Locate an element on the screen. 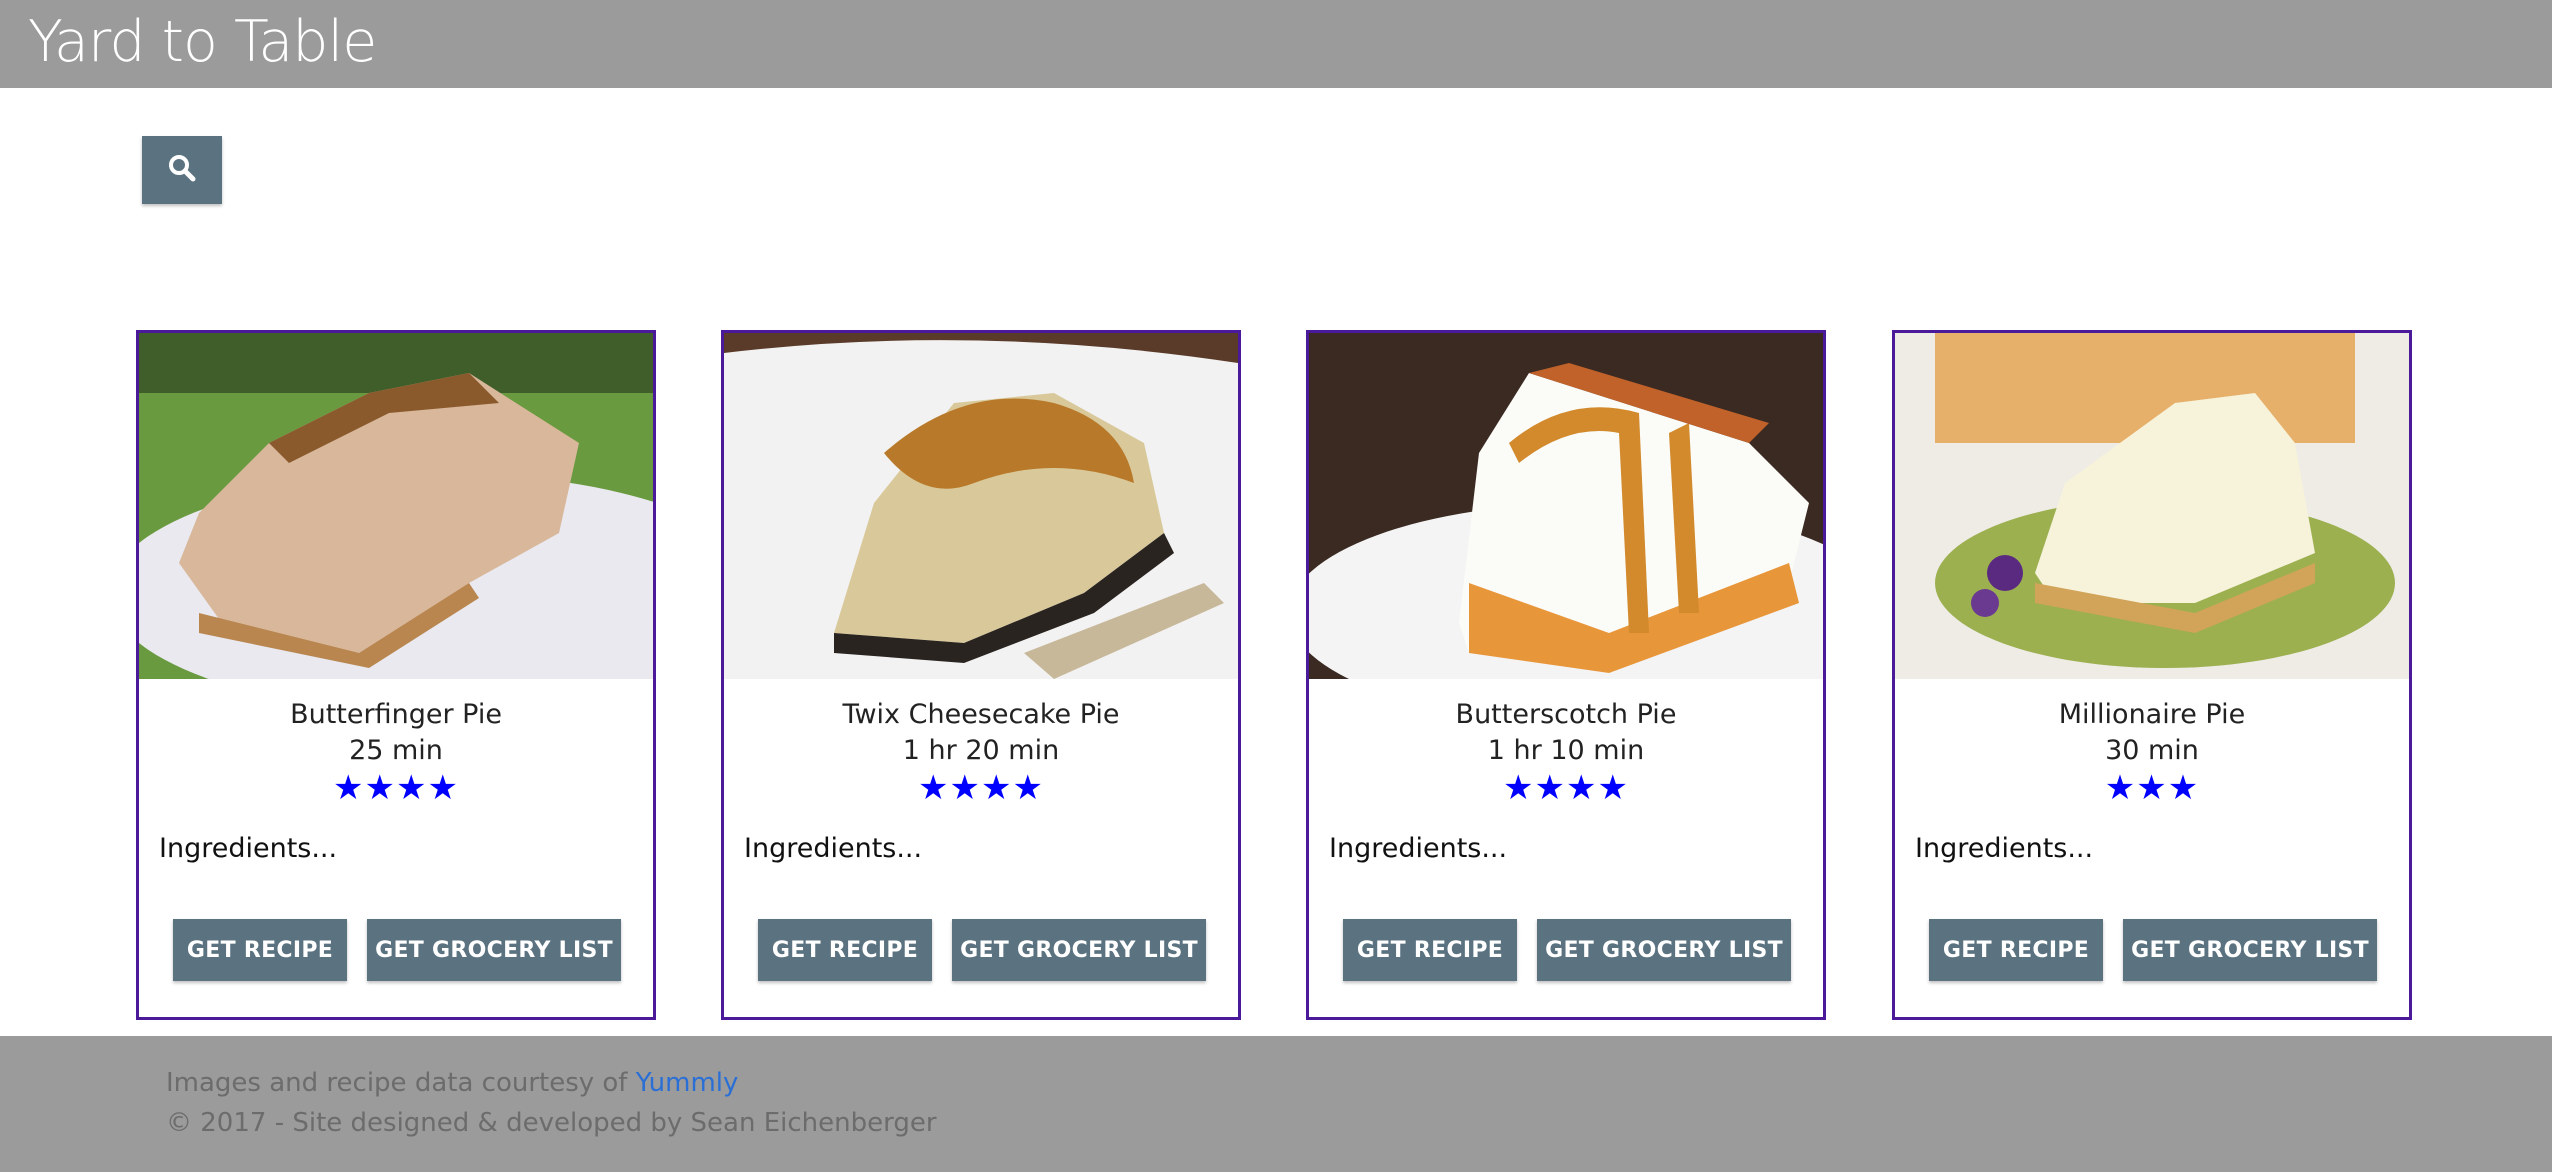 Image resolution: width=2552 pixels, height=1172 pixels. recipe-time: 1 hr 20 min is located at coordinates (981, 750).